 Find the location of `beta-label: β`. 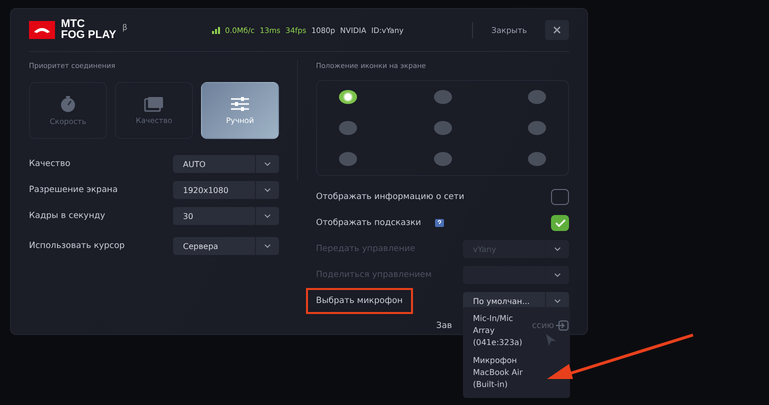

beta-label: β is located at coordinates (125, 27).